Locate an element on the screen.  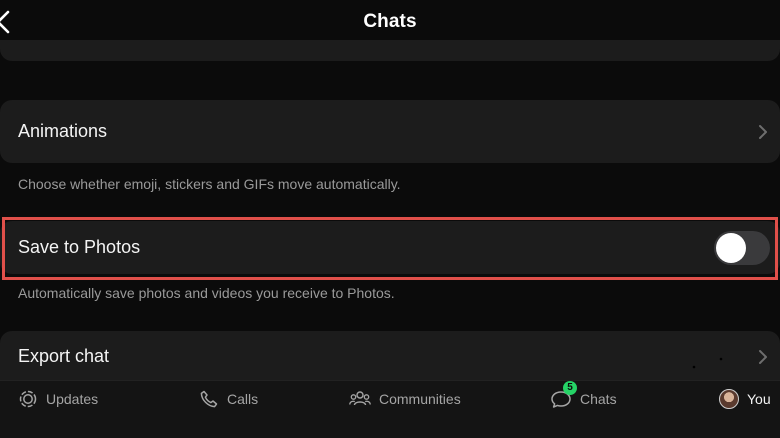
animations-label: Animations is located at coordinates (63, 131).